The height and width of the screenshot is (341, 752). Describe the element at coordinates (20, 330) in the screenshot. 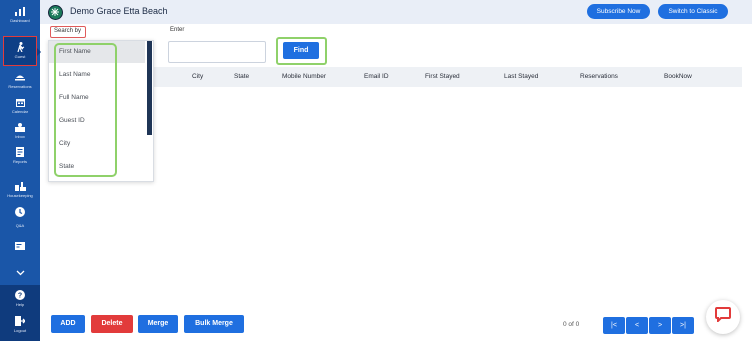

I see `sidebar-item-label: Logout` at that location.